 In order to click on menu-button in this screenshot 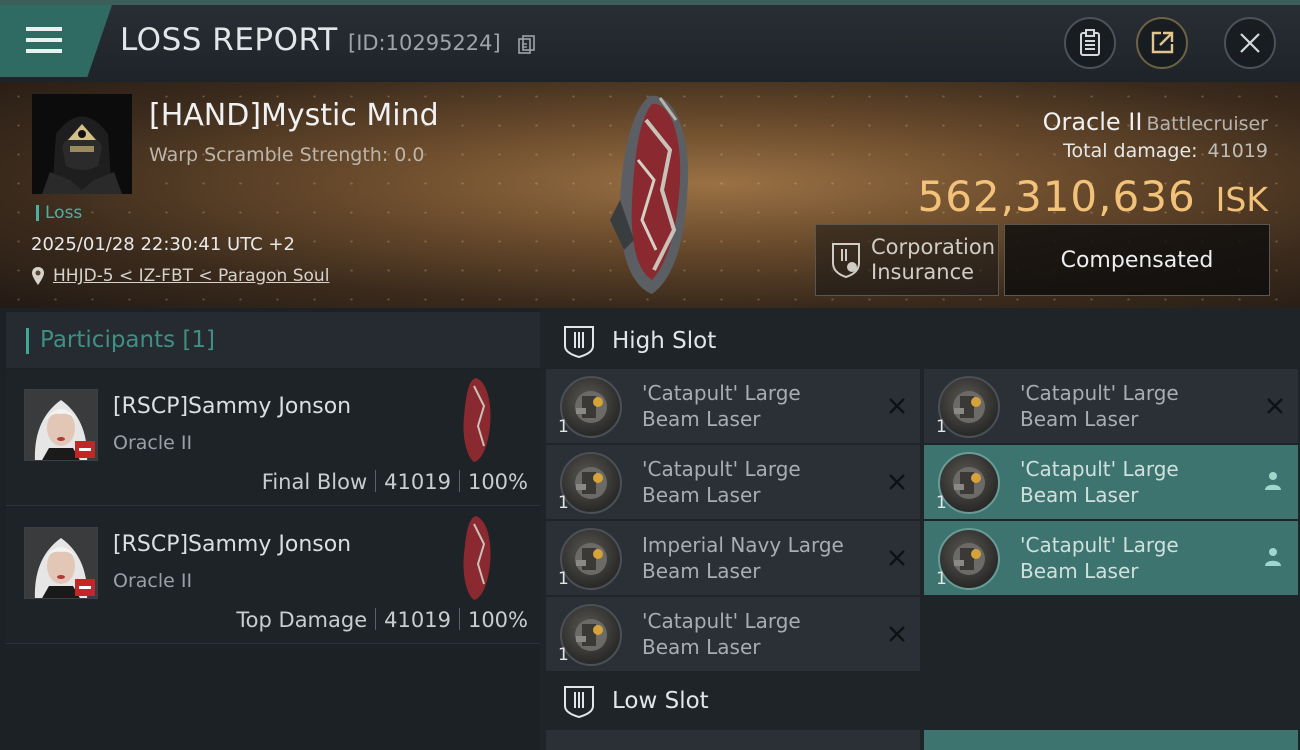, I will do `click(56, 41)`.